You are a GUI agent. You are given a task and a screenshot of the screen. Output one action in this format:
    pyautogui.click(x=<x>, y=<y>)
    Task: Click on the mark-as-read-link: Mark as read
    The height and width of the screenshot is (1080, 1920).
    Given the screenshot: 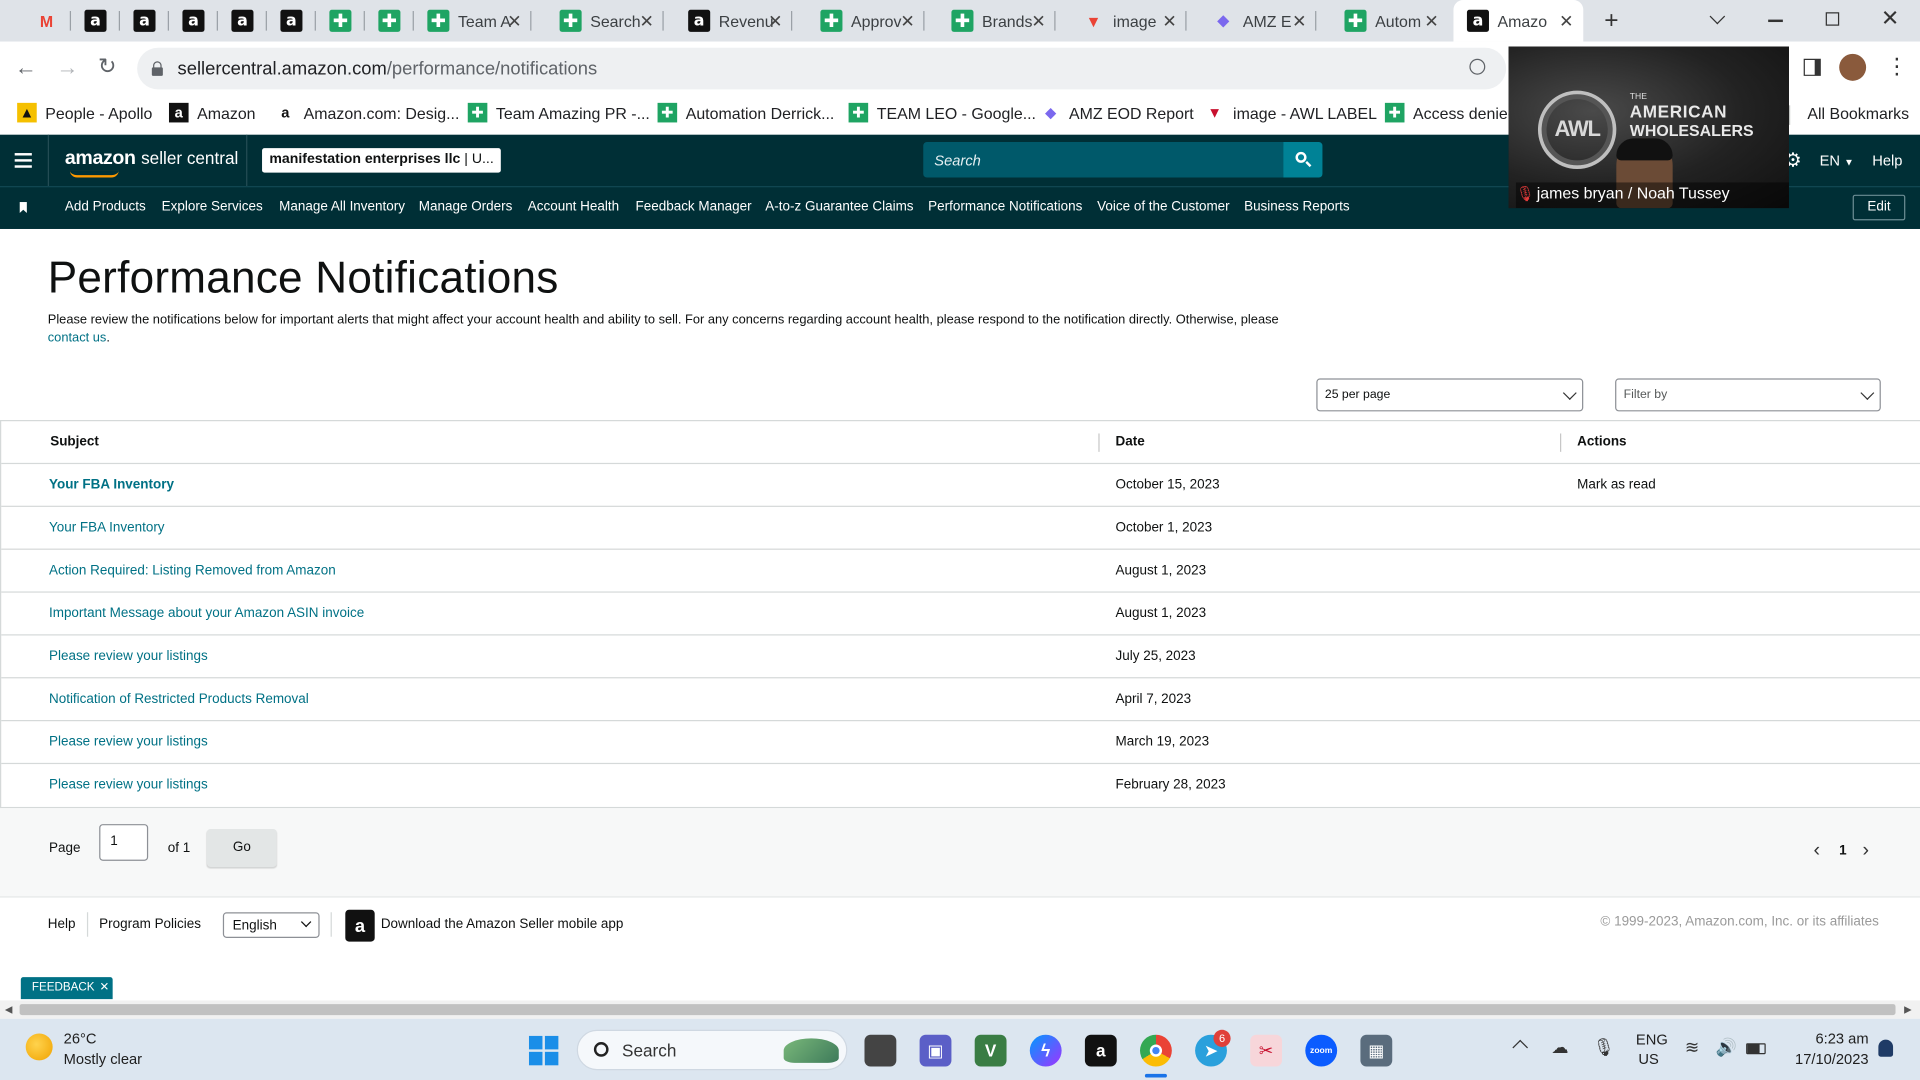 What is the action you would take?
    pyautogui.click(x=1616, y=485)
    